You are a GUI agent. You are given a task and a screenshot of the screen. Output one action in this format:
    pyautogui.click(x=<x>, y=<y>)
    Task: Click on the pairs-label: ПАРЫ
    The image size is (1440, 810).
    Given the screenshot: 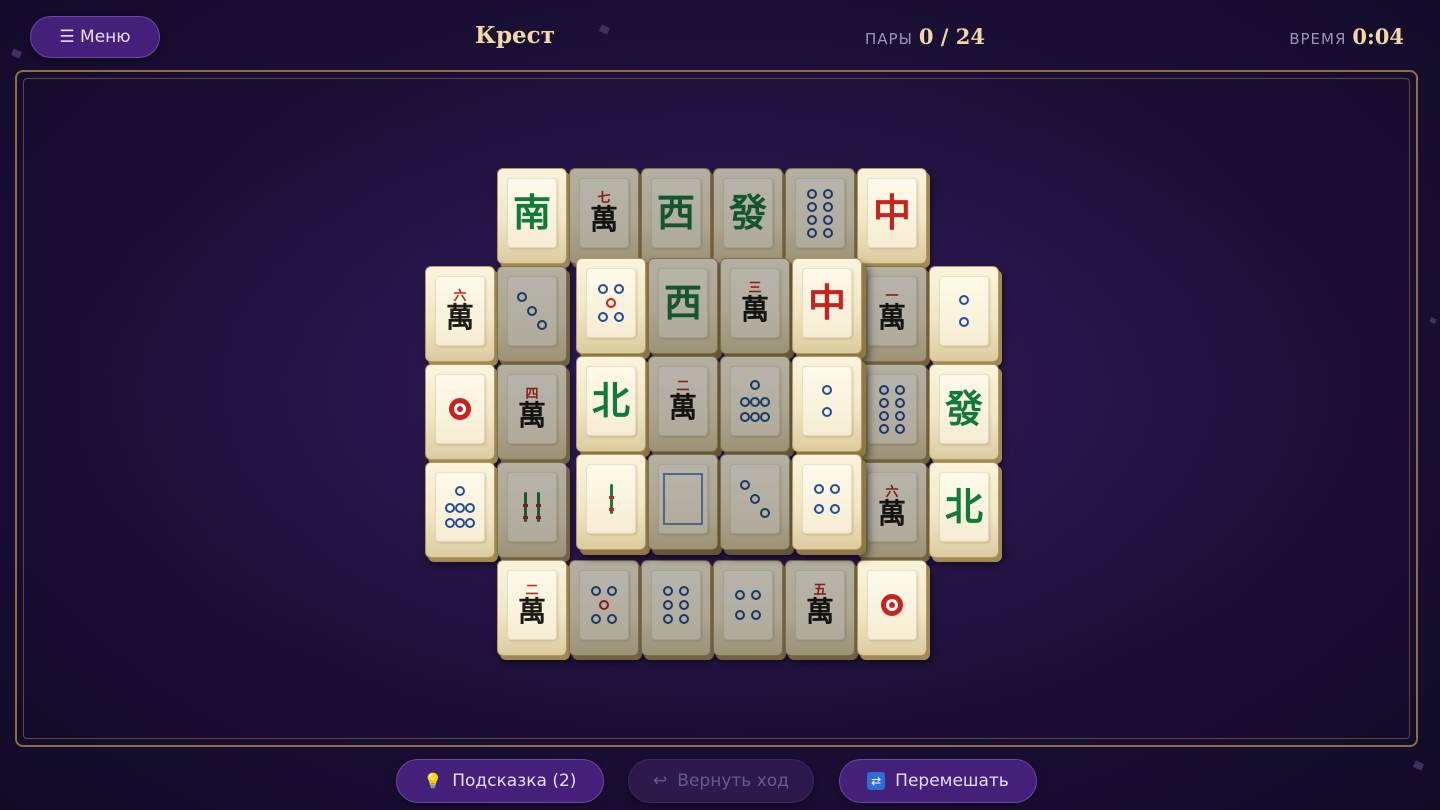 What is the action you would take?
    pyautogui.click(x=889, y=39)
    